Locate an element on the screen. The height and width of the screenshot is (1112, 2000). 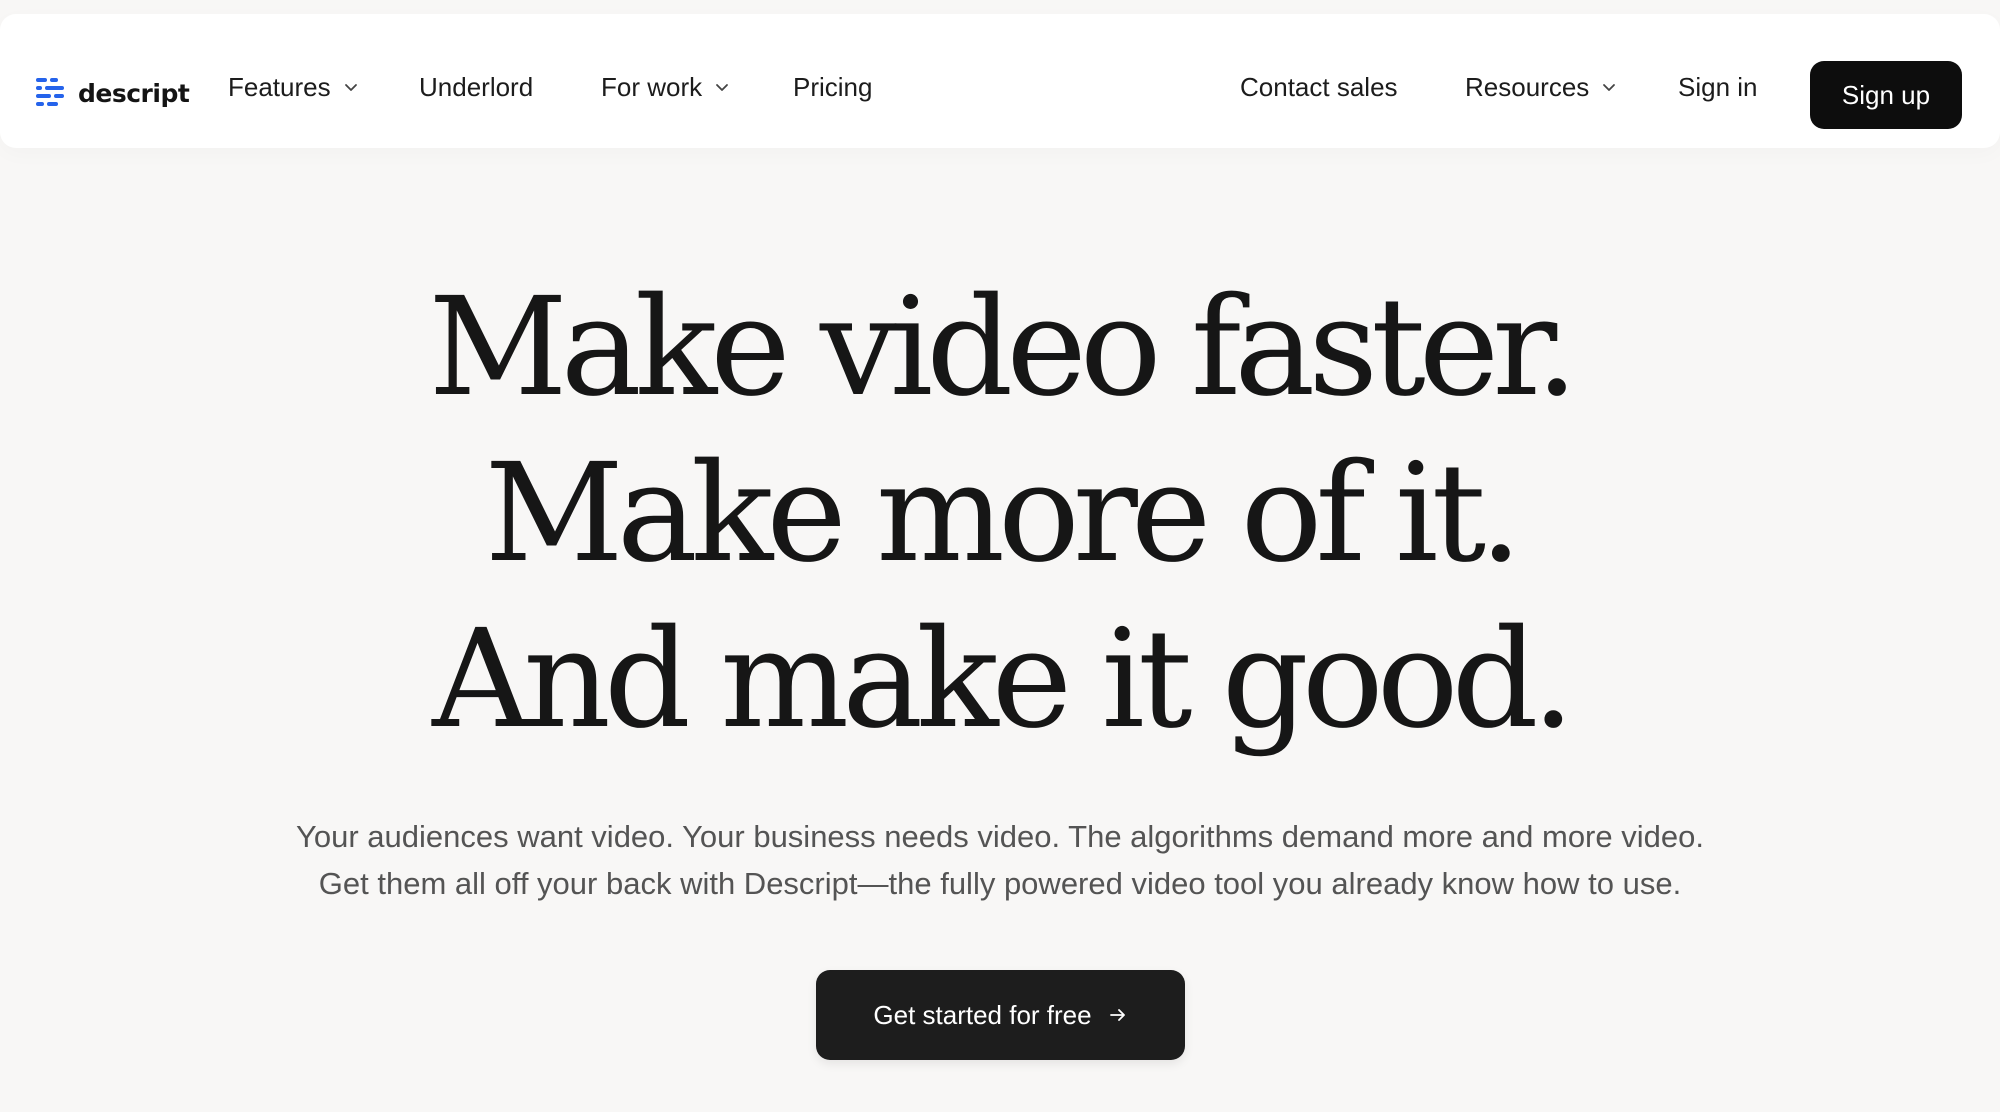
arrow-right-icon is located at coordinates (1117, 1015).